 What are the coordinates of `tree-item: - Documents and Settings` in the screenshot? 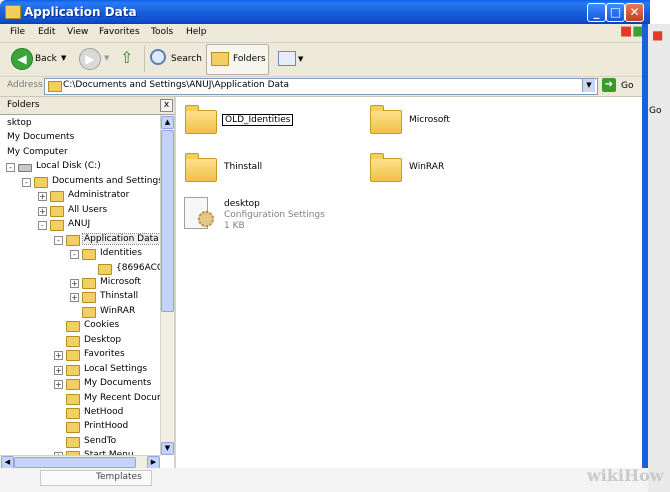 It's located at (80, 182).